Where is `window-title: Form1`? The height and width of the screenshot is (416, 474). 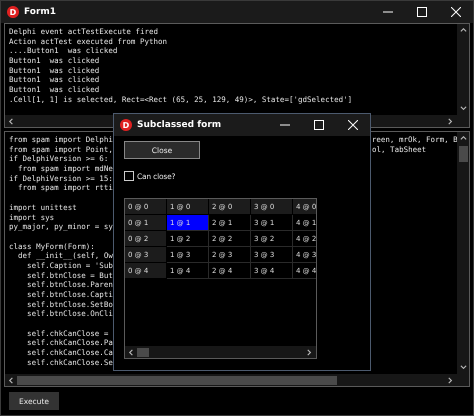 window-title: Form1 is located at coordinates (41, 12).